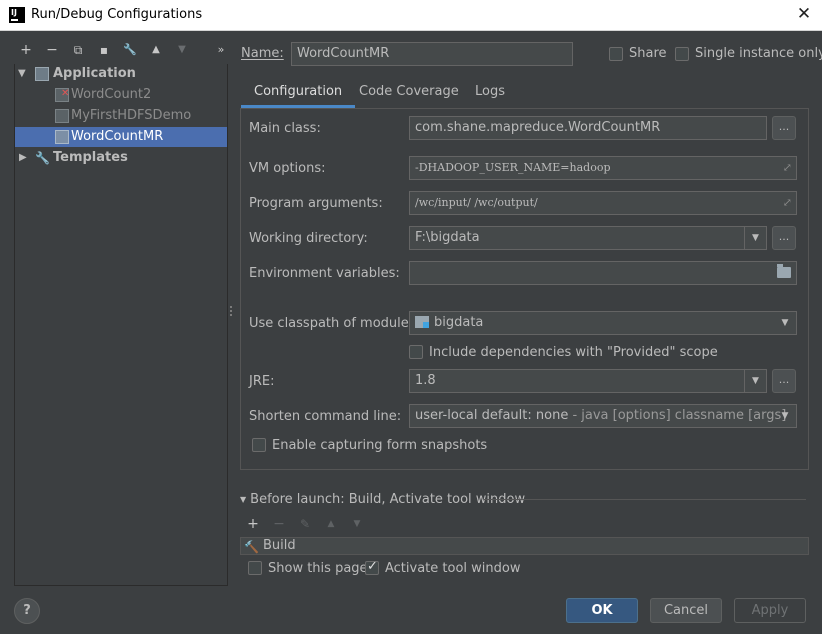  I want to click on share-checkbox, so click(616, 54).